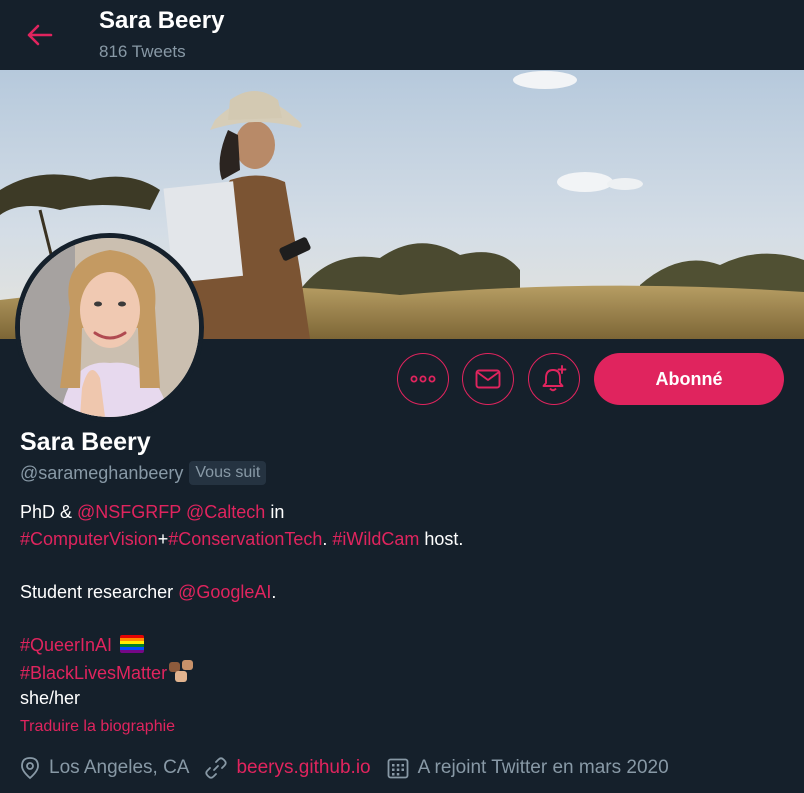 The image size is (804, 793). I want to click on hashtag-link: #ComputerVision, so click(89, 539).